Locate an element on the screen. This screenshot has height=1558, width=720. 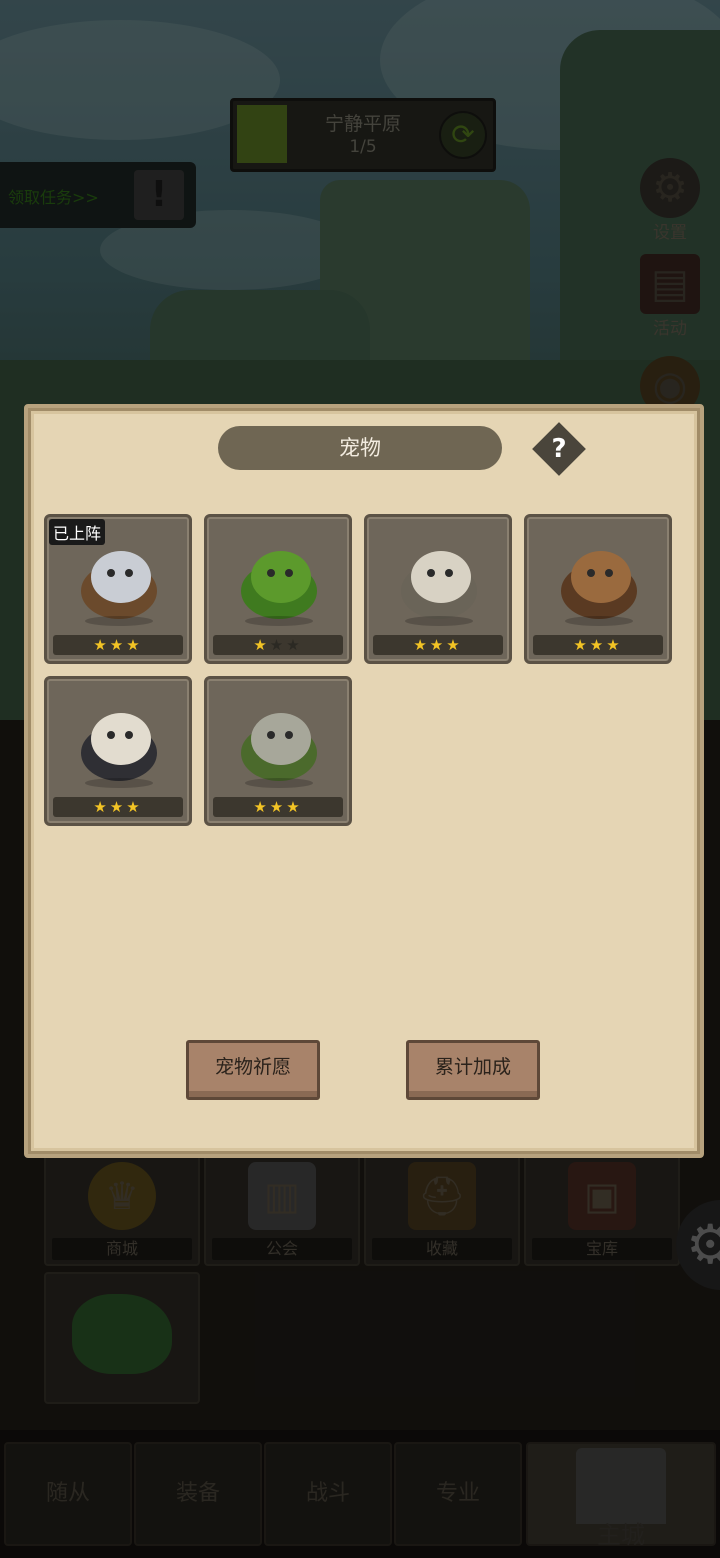
pet-card-griffin: 已上阵 ★★★ is located at coordinates (118, 589).